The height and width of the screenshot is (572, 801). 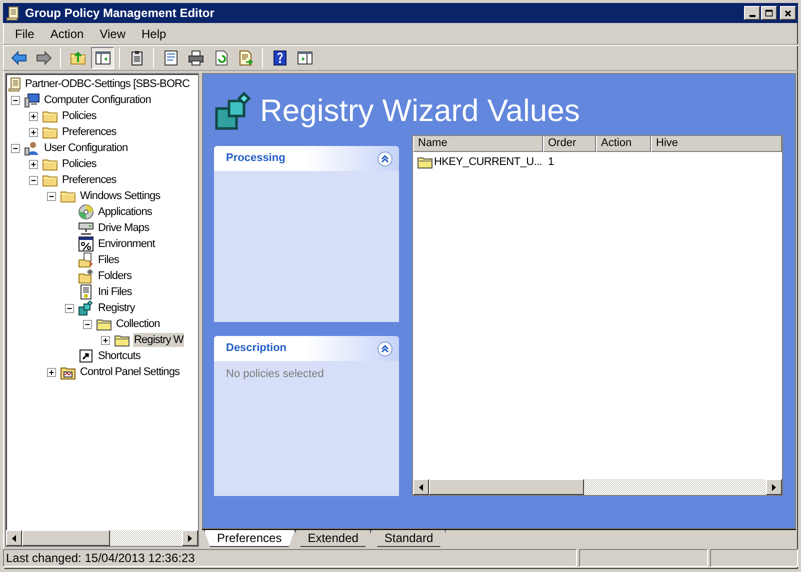 What do you see at coordinates (120, 13) in the screenshot?
I see `window-title: Group Policy Management Editor` at bounding box center [120, 13].